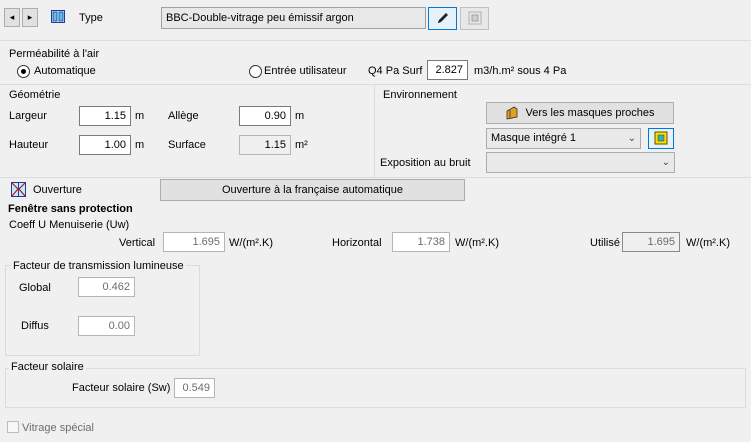  What do you see at coordinates (206, 242) in the screenshot?
I see `vertical-value: 1.695` at bounding box center [206, 242].